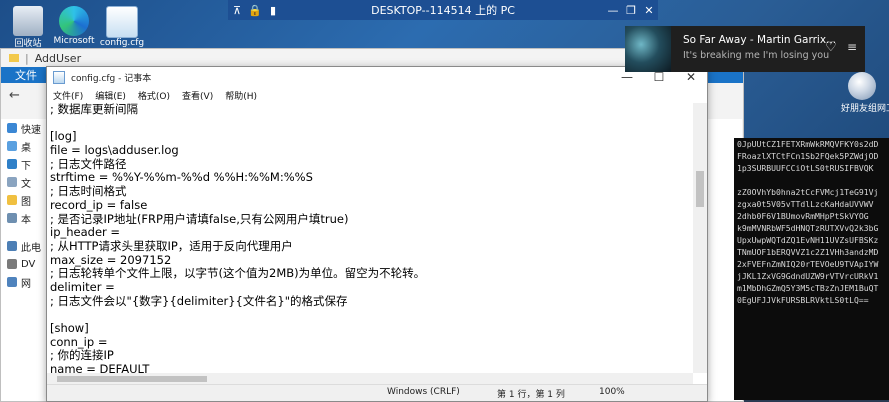 The image size is (889, 402). I want to click on album-art, so click(648, 49).